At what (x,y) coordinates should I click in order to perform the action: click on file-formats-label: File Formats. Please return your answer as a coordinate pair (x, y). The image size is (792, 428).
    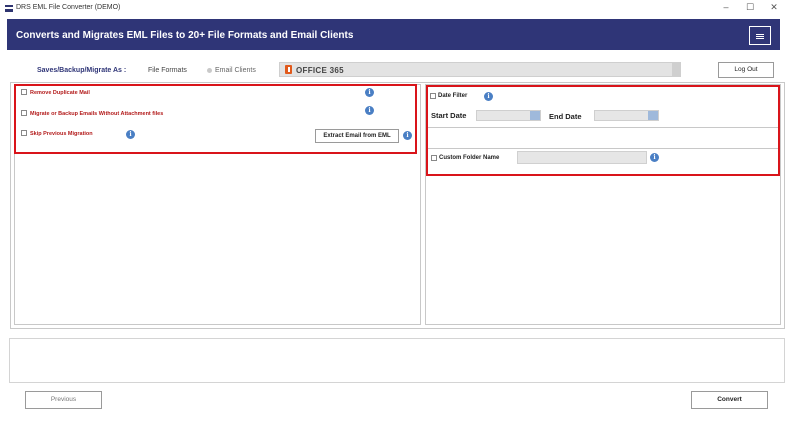
    Looking at the image, I should click on (167, 70).